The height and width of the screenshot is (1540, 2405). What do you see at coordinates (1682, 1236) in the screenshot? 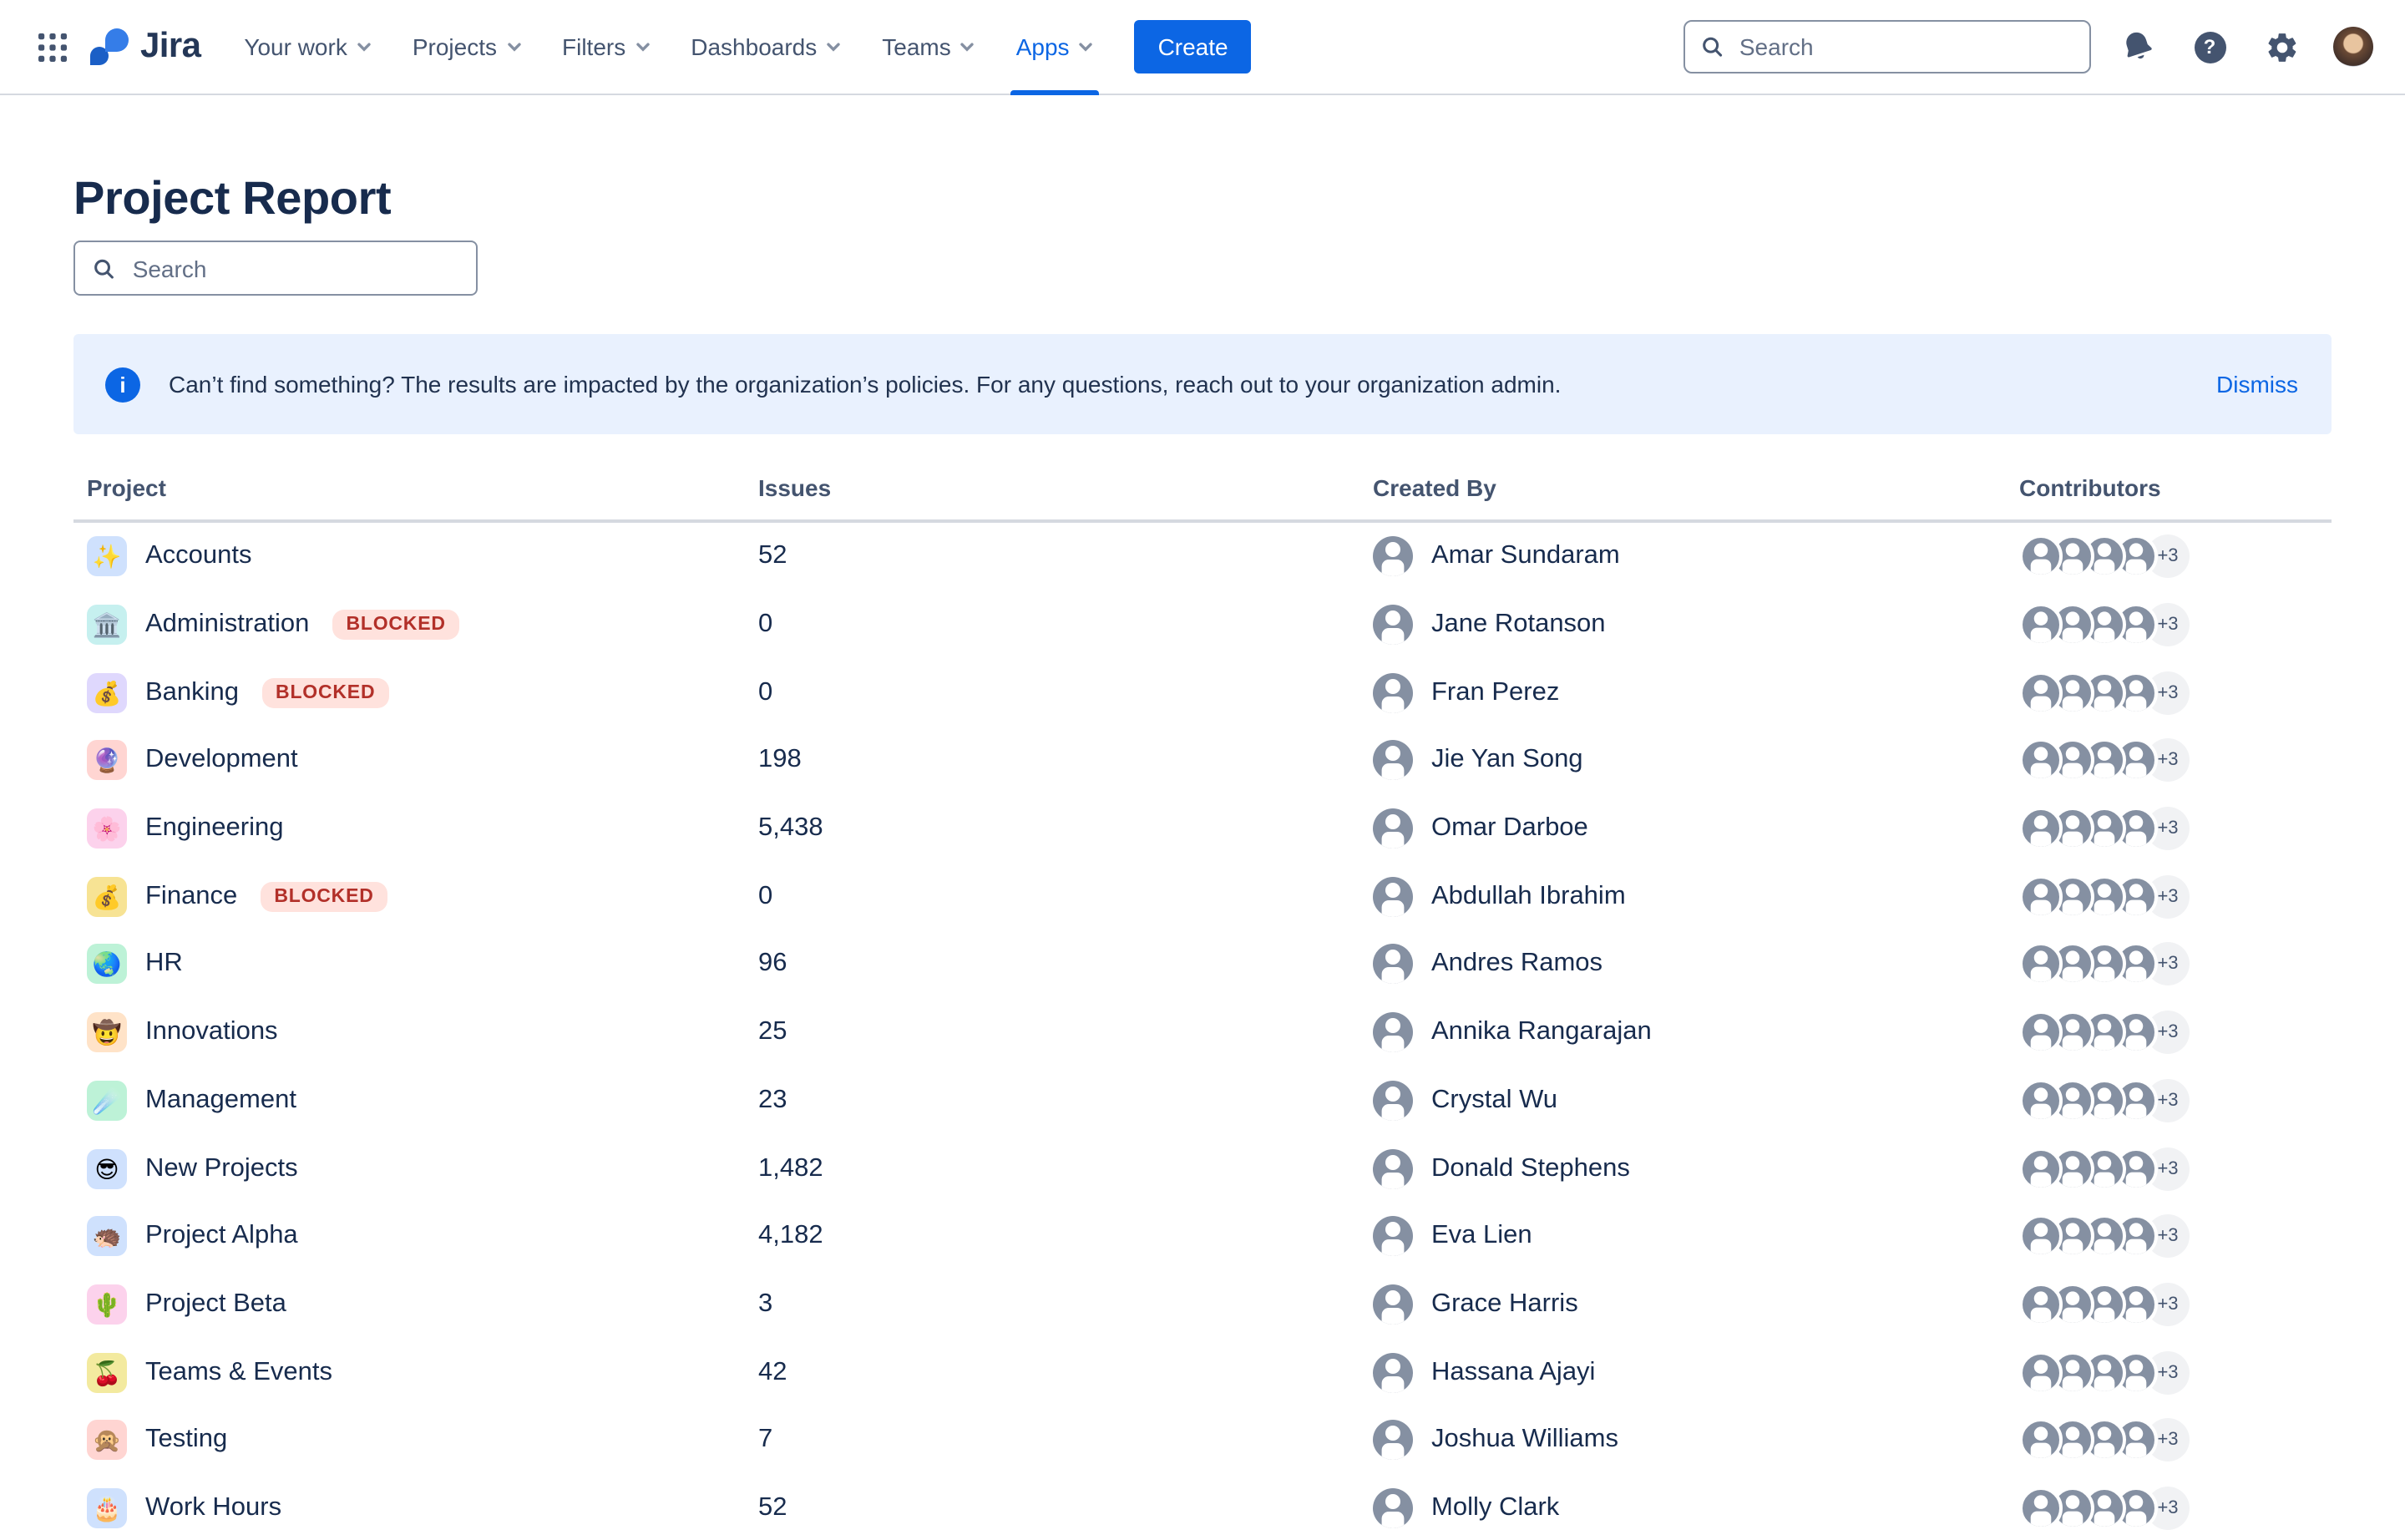
I see `created-by-cell: Eva Lien` at bounding box center [1682, 1236].